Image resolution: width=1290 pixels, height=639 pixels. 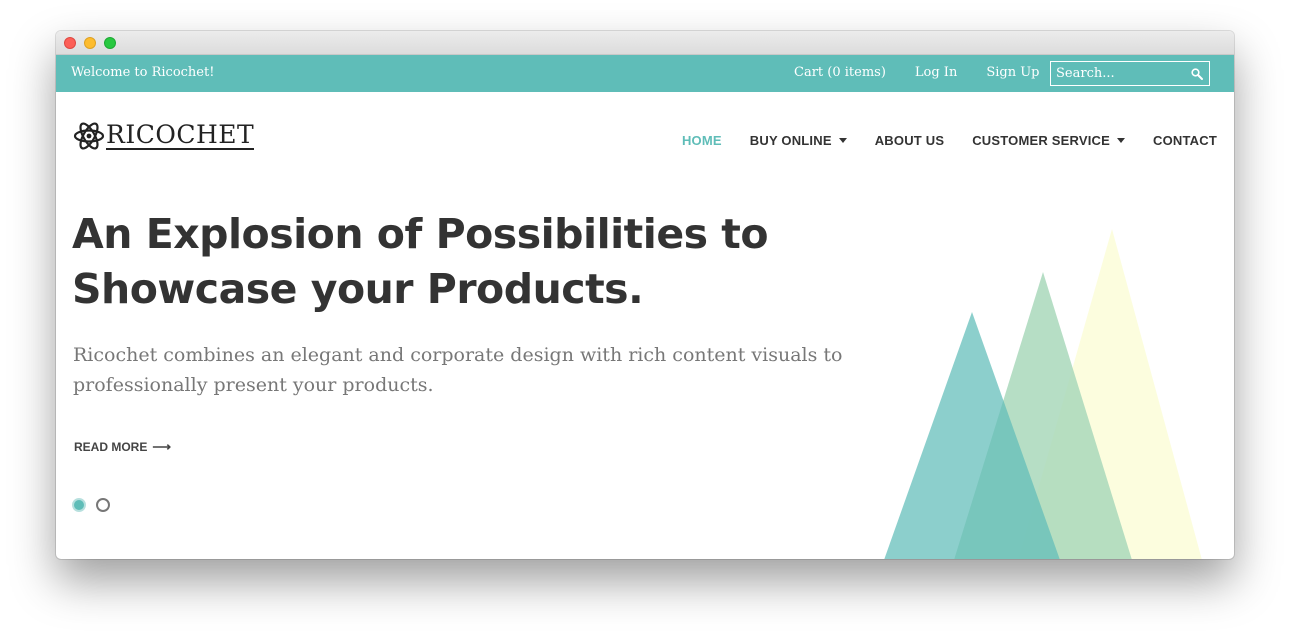 What do you see at coordinates (936, 72) in the screenshot?
I see `login-link: Log In` at bounding box center [936, 72].